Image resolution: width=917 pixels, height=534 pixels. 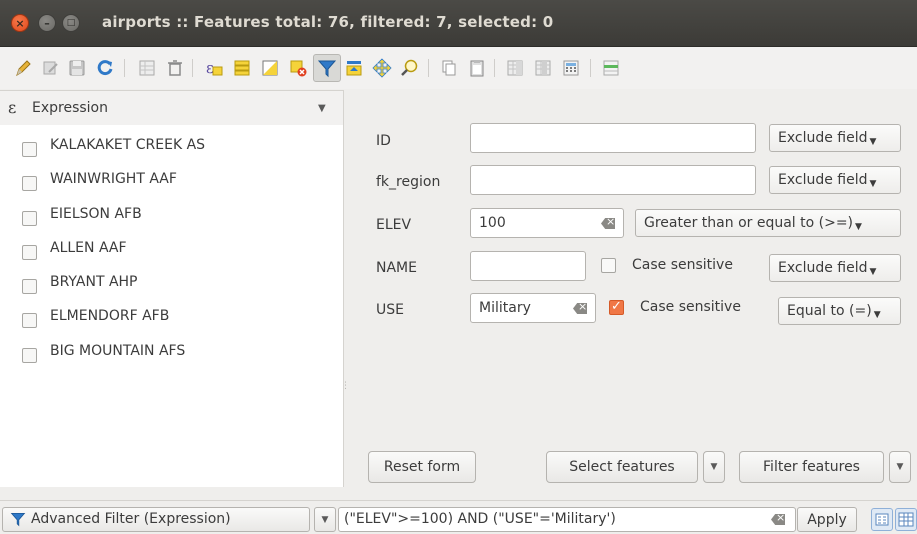 What do you see at coordinates (171, 249) in the screenshot?
I see `list-item: ALLEN AAF` at bounding box center [171, 249].